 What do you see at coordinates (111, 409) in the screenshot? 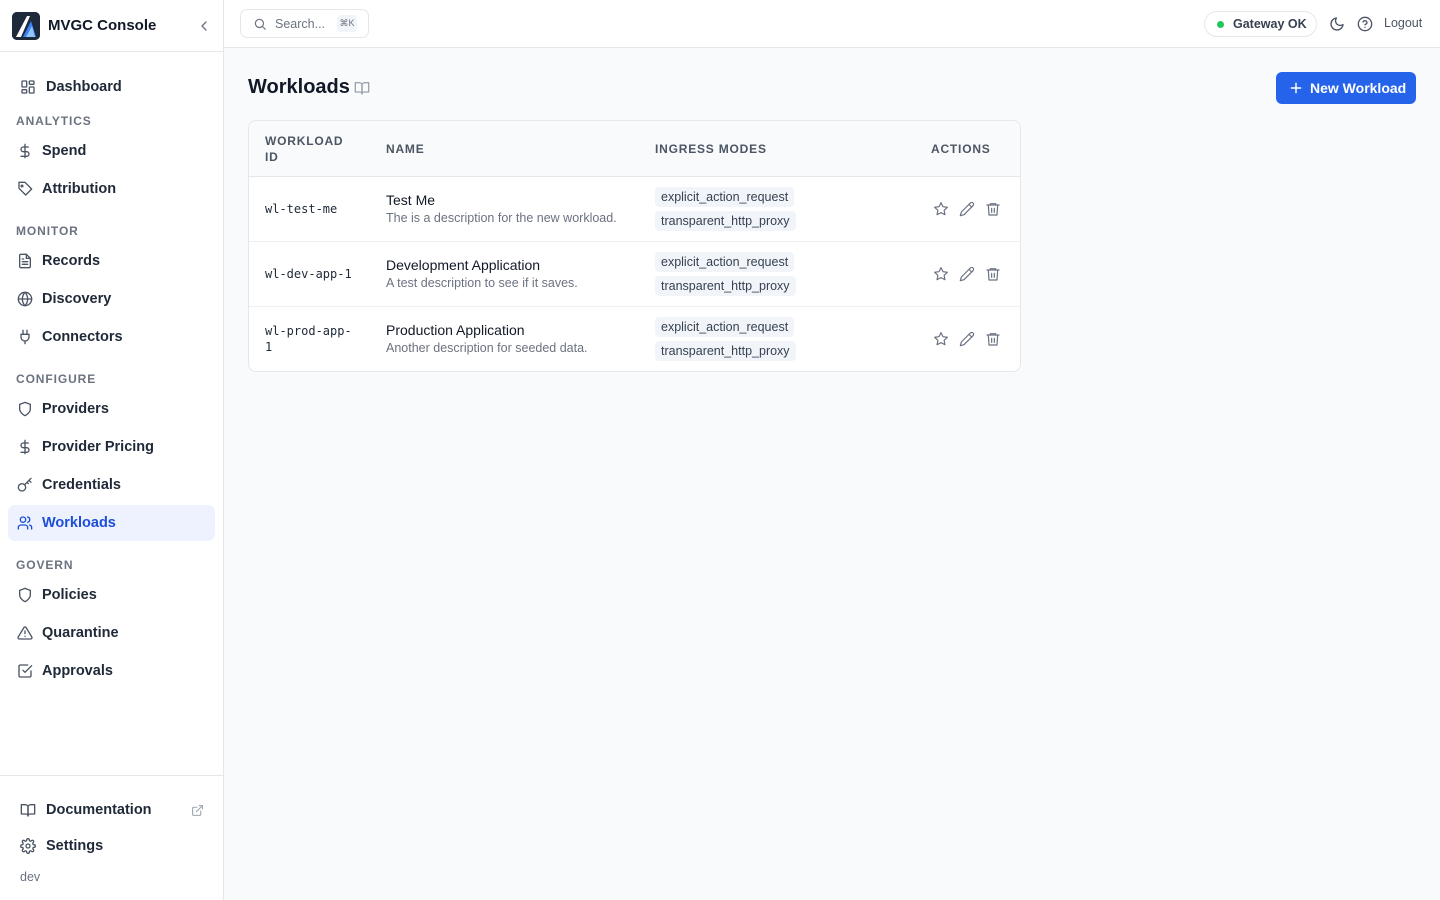
I see `sidebar-item-providers: Providers` at bounding box center [111, 409].